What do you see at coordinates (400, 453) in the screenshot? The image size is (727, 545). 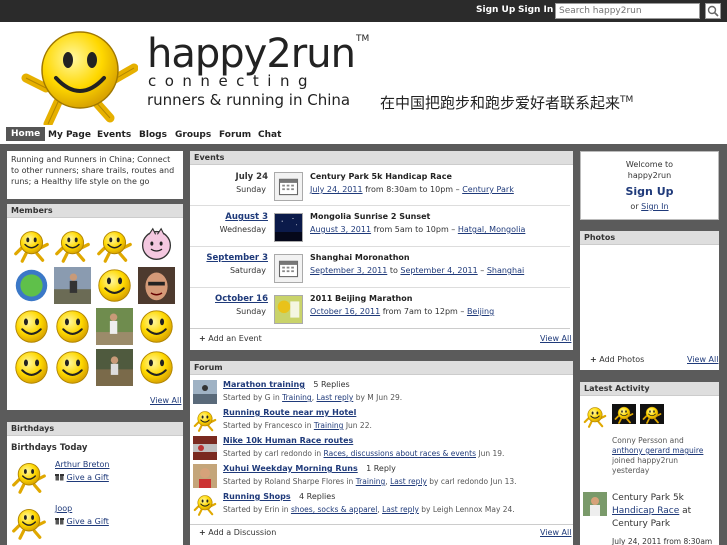 I see `forum-category-link: Races, discussions about races & events` at bounding box center [400, 453].